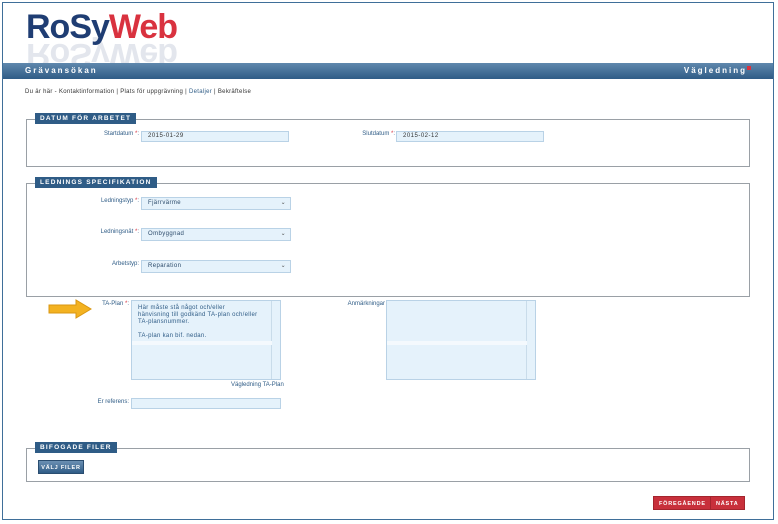 Image resolution: width=778 pixels, height=524 pixels. Describe the element at coordinates (388, 465) in the screenshot. I see `files-fieldset` at that location.